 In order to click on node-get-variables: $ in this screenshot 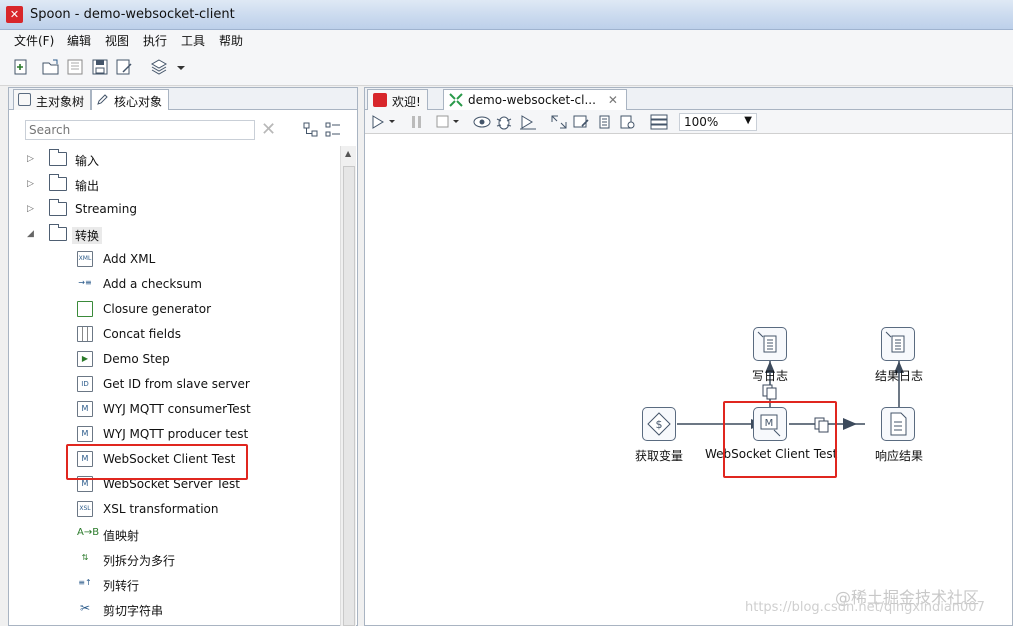, I will do `click(659, 424)`.